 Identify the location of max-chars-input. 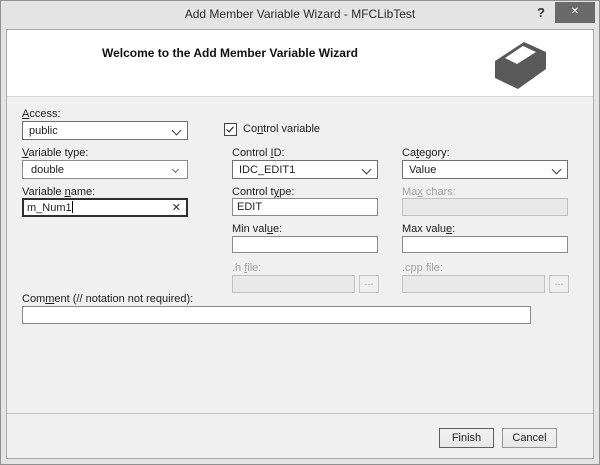
(485, 207).